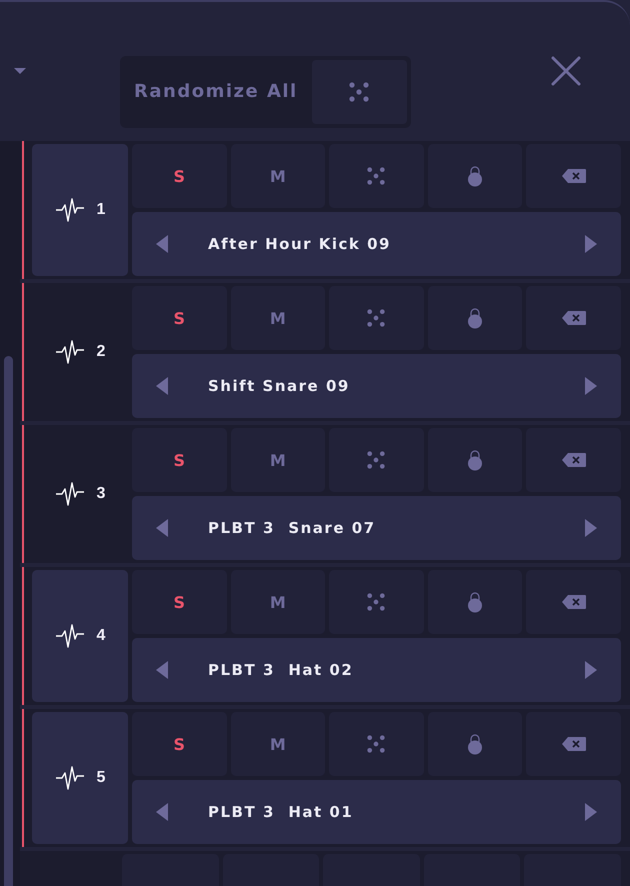 The image size is (630, 886). I want to click on track-pad: 5, so click(80, 778).